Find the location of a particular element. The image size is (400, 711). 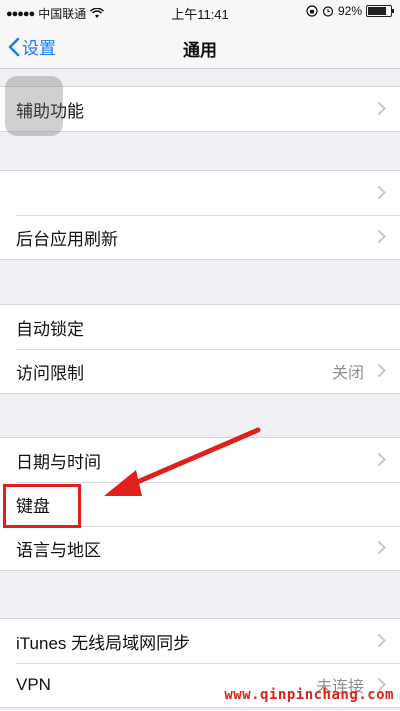

cell-date-time: 日期与时间 is located at coordinates (200, 460).